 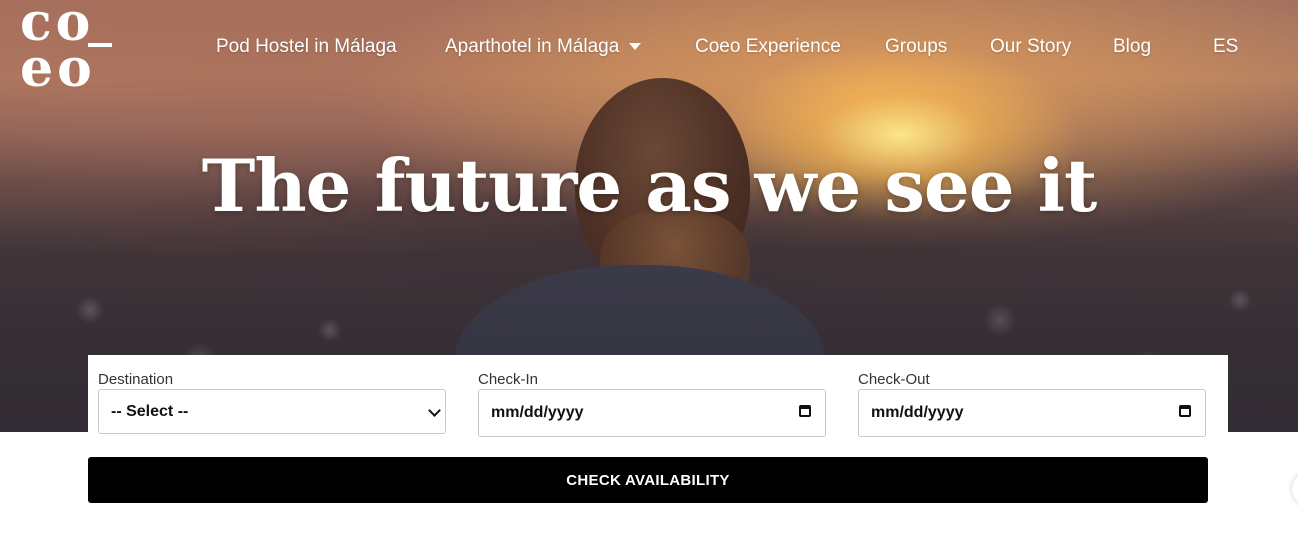 I want to click on nav-pod-hostel: Pod Hostel in Málaga, so click(x=306, y=47).